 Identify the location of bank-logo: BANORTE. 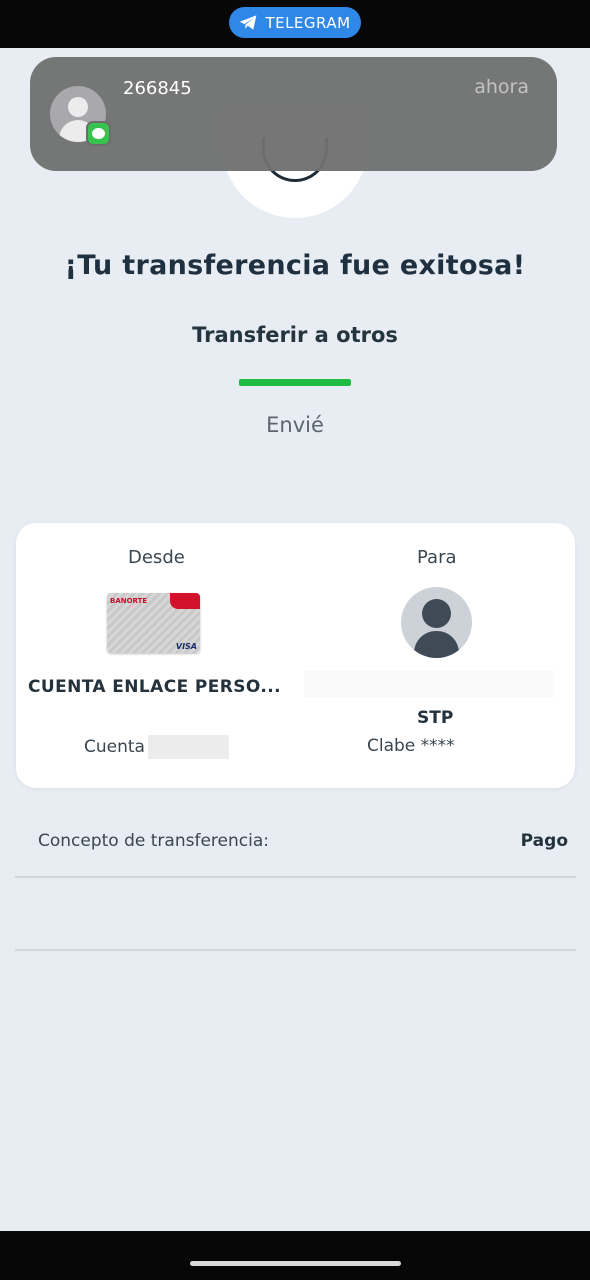
(129, 601).